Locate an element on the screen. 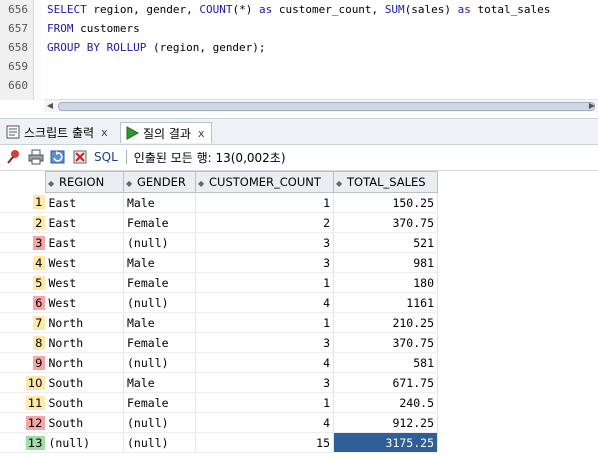 The image size is (598, 461). cell-sales: 240.5 is located at coordinates (385, 402).